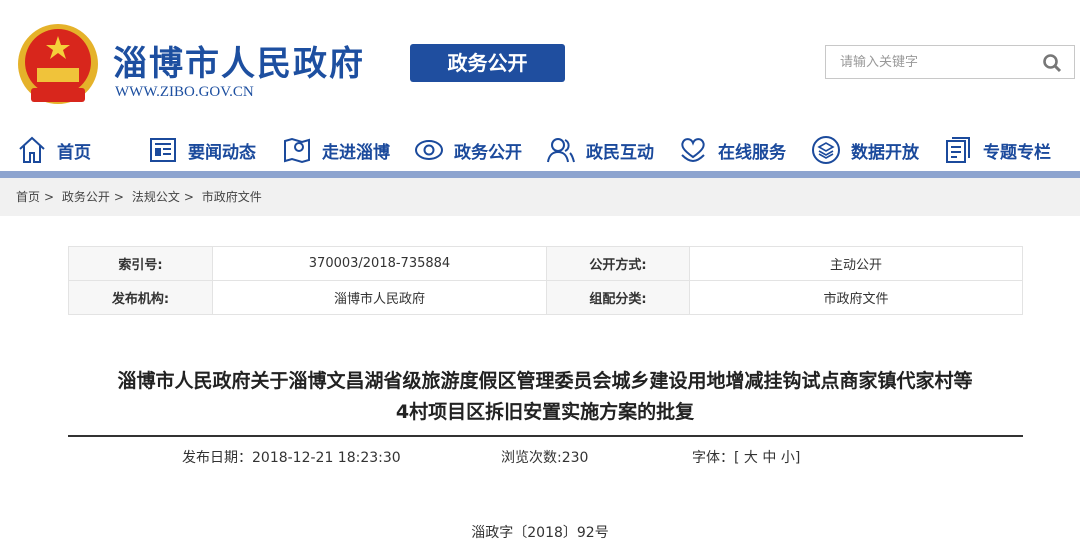 The width and height of the screenshot is (1080, 549). Describe the element at coordinates (54, 150) in the screenshot. I see `nav-item-home: 首页` at that location.